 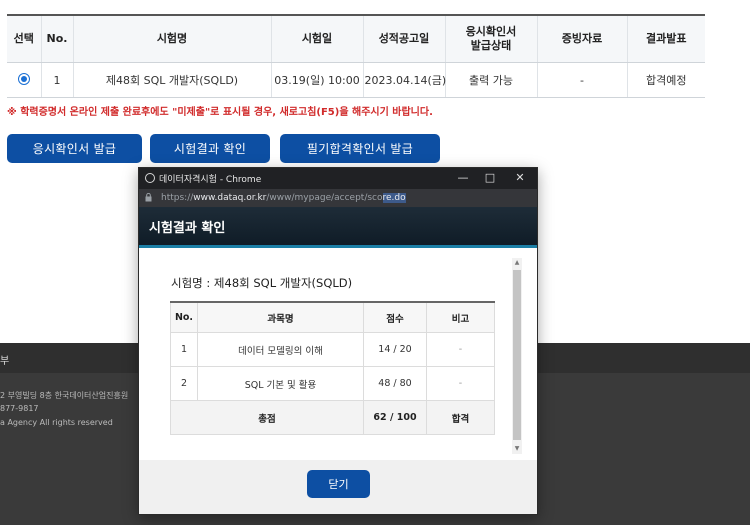 I want to click on score-header-score: 점수, so click(x=395, y=317).